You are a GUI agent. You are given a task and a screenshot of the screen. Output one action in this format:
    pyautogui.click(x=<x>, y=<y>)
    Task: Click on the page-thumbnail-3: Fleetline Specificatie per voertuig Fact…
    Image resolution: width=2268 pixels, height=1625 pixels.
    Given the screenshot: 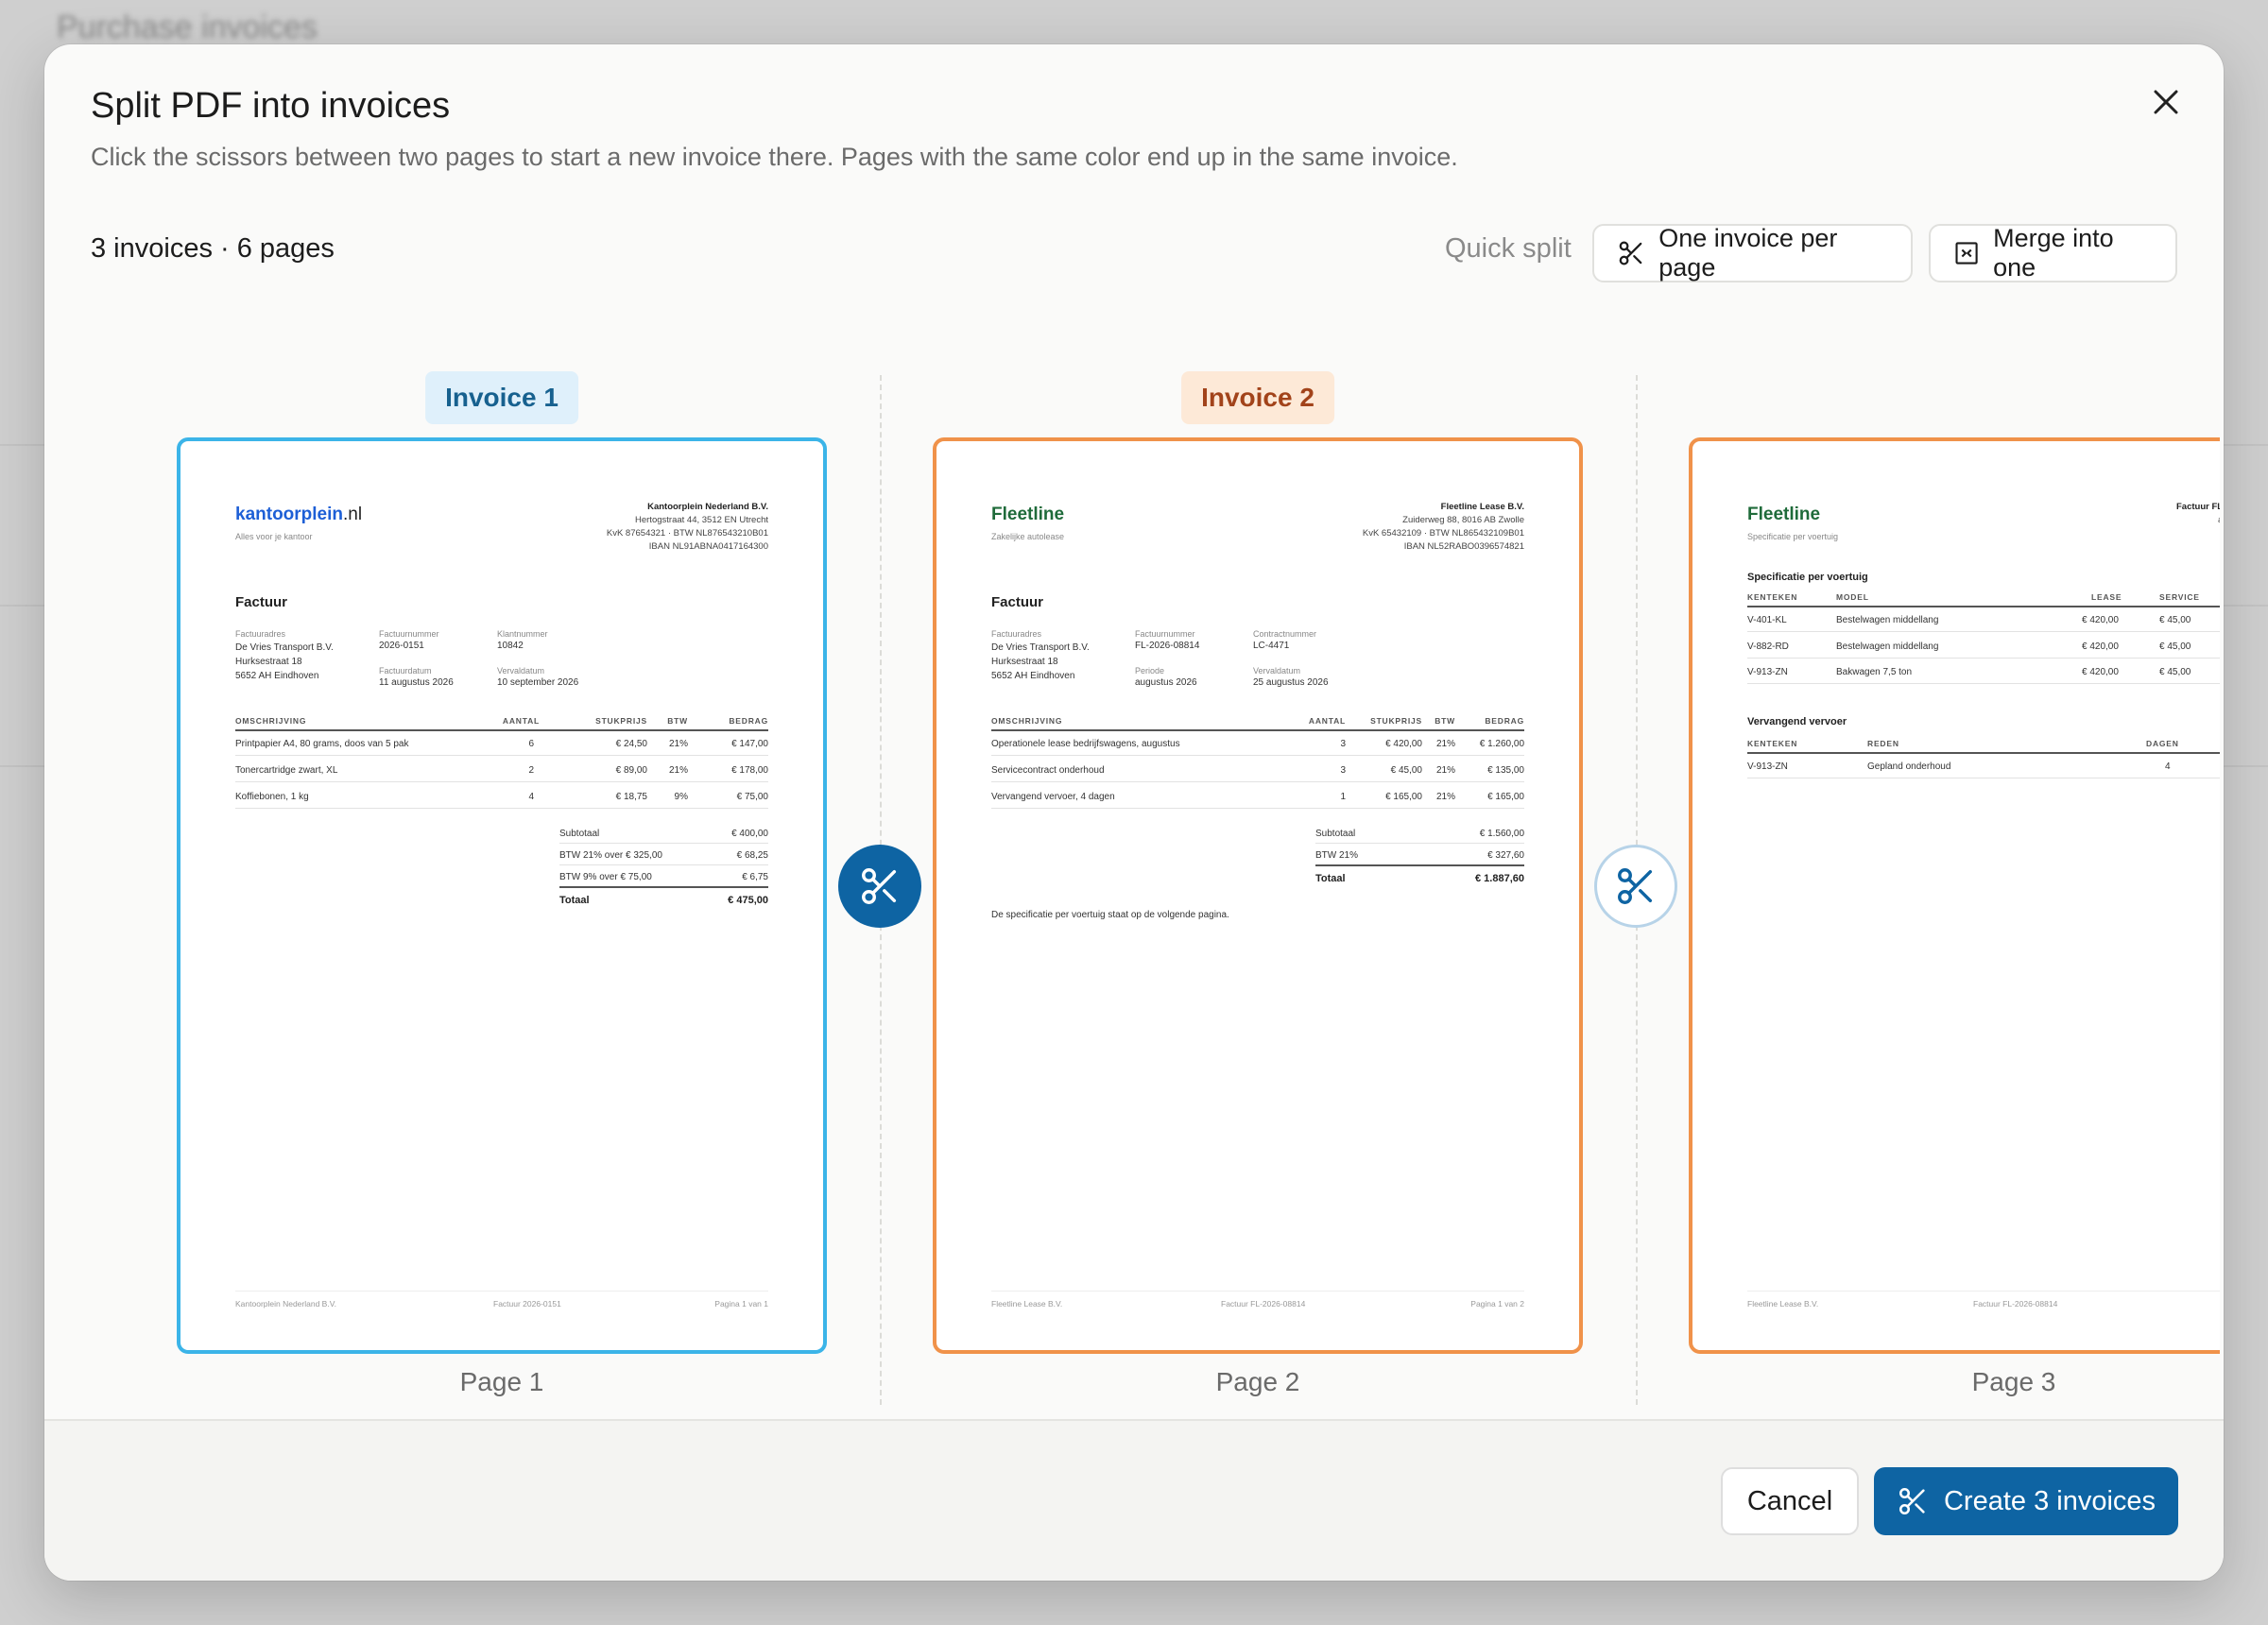 What is the action you would take?
    pyautogui.click(x=1954, y=896)
    